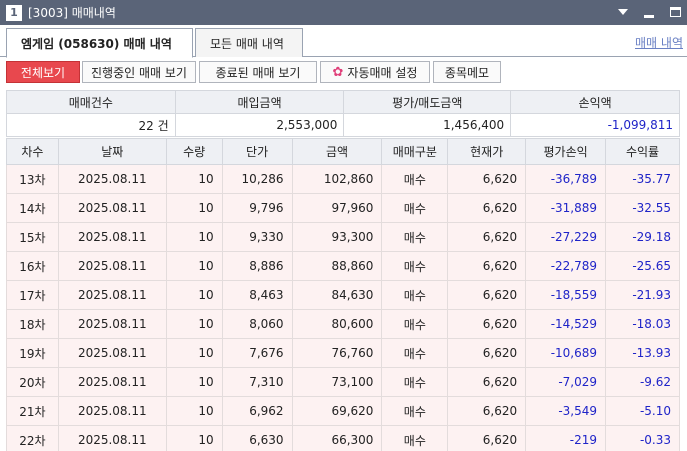  I want to click on summary-header: 매매건수, so click(91, 102).